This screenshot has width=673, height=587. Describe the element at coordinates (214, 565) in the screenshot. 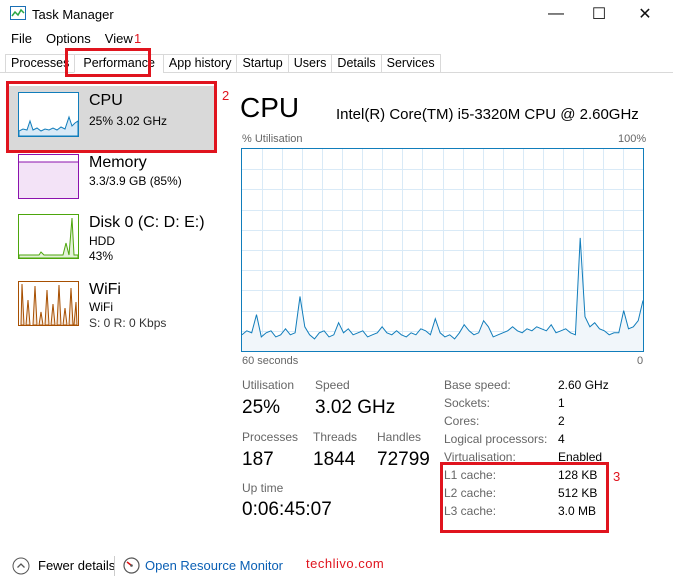

I see `open-resource-monitor-link: Open Resource Monitor` at that location.